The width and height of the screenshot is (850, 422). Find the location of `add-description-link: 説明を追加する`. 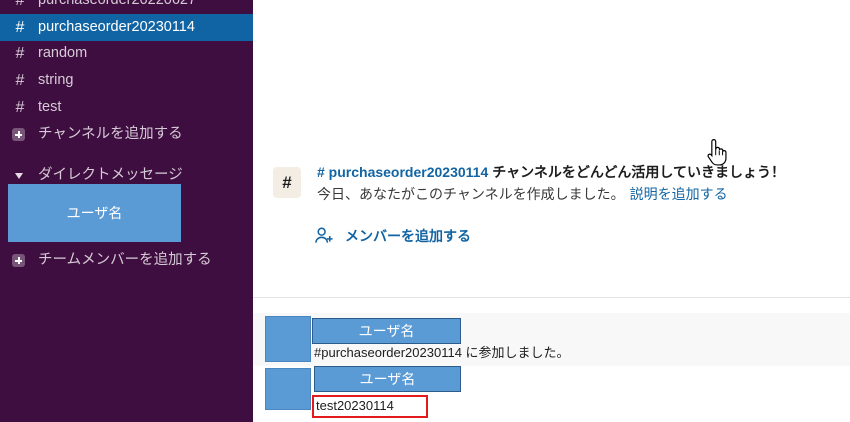

add-description-link: 説明を追加する is located at coordinates (679, 194).